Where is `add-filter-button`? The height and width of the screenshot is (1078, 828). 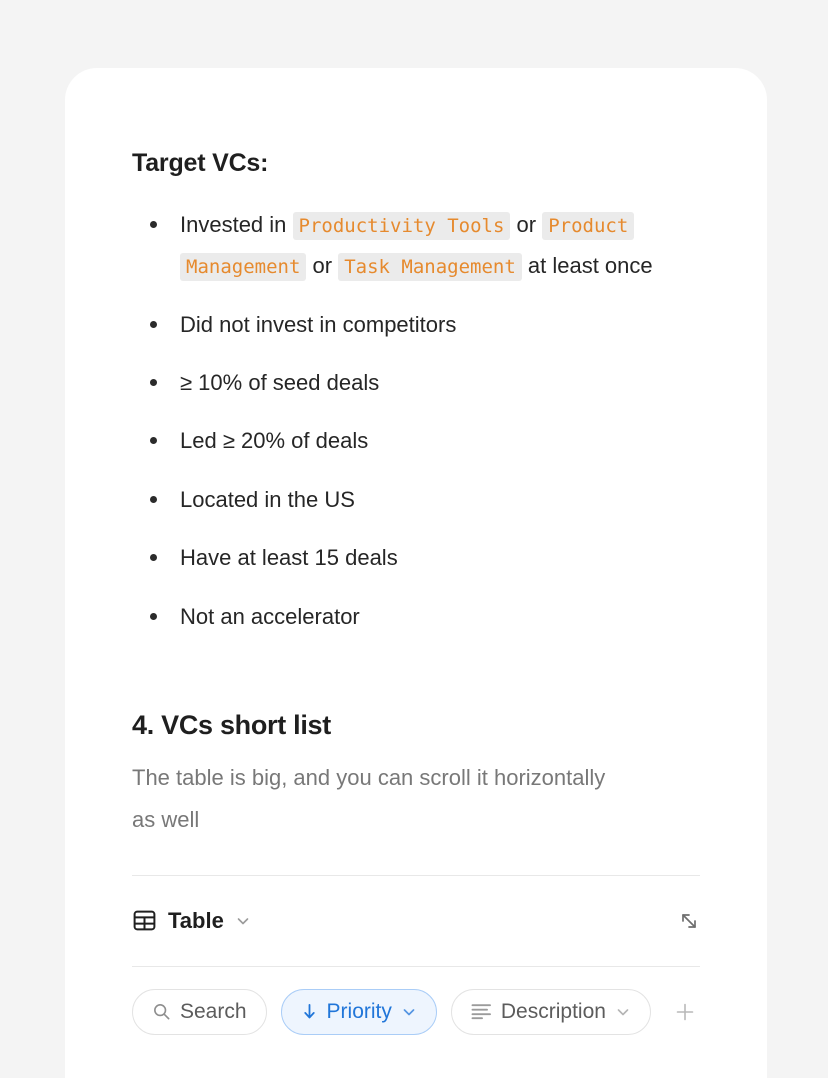
add-filter-button is located at coordinates (685, 1012).